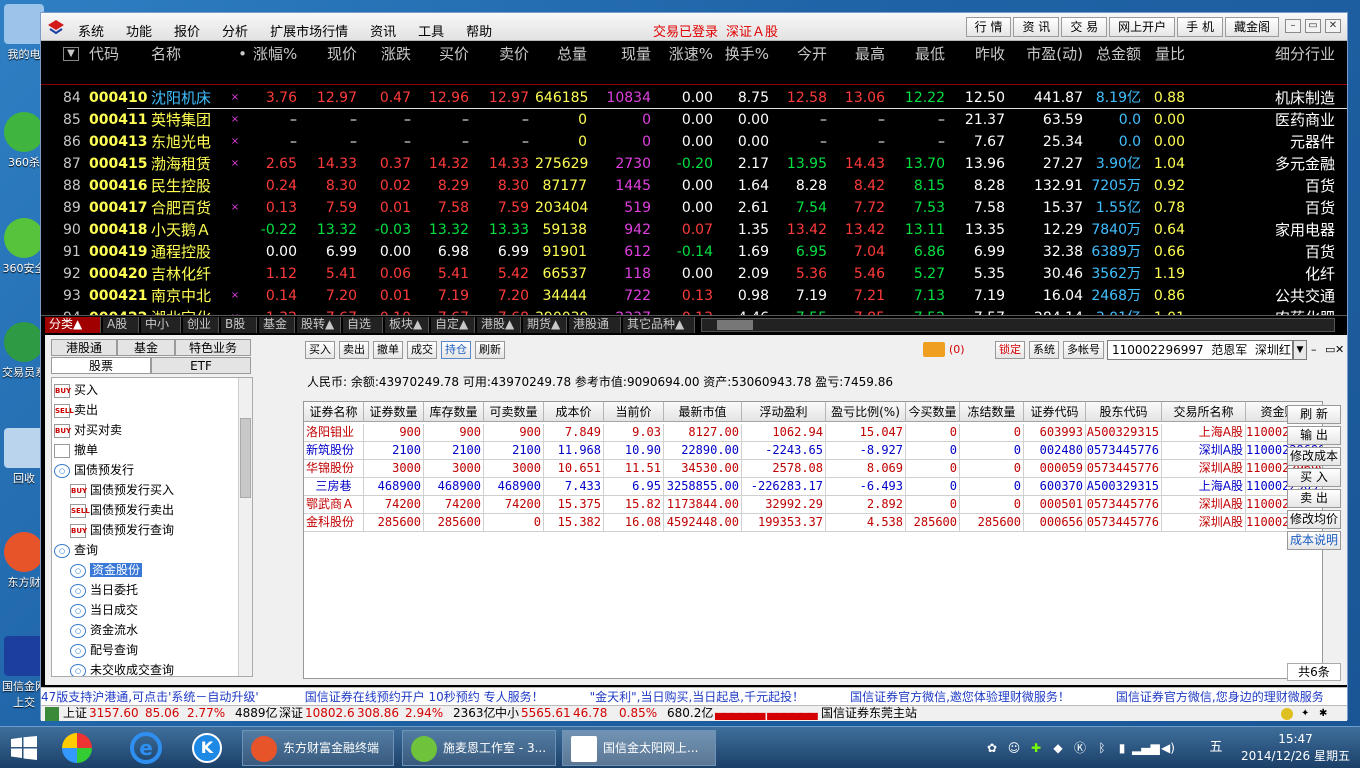 Image resolution: width=1360 pixels, height=768 pixels. I want to click on quote-header-8: 卖价, so click(502, 54).